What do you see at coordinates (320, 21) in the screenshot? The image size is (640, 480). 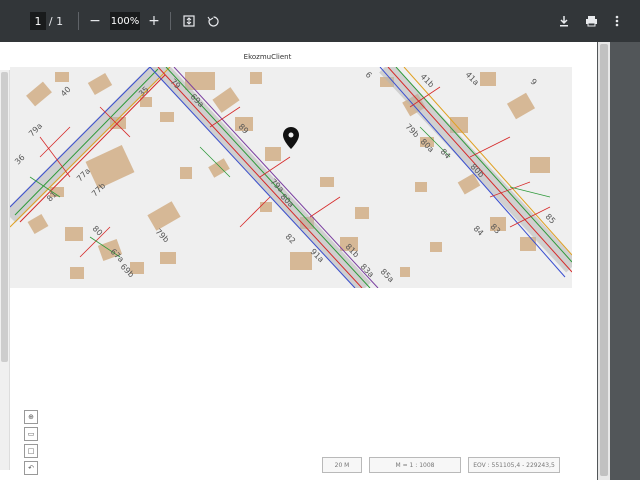 I see `pdf-toolbar: 1 / 1 − 100% +` at bounding box center [320, 21].